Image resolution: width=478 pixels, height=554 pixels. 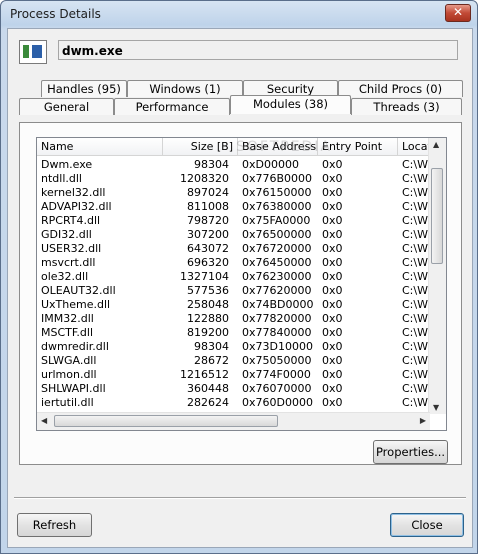 I want to click on table-row: ntdll.dll 1208320 0x776B0000 0x0 C:\Wi, so click(x=234, y=179).